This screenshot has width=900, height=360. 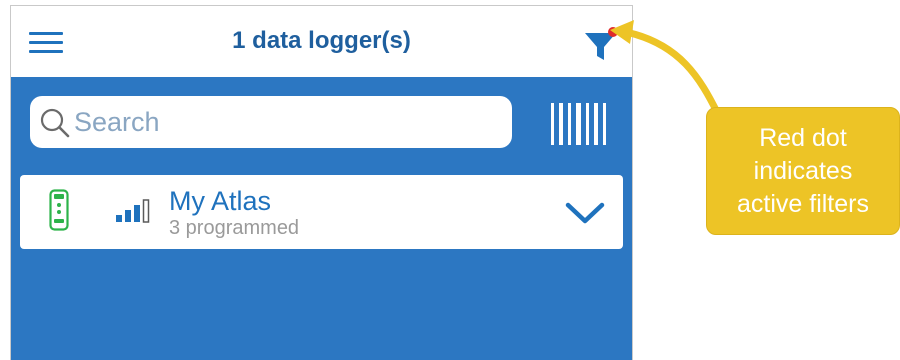 I want to click on callout-line-2: indicates, so click(x=803, y=171).